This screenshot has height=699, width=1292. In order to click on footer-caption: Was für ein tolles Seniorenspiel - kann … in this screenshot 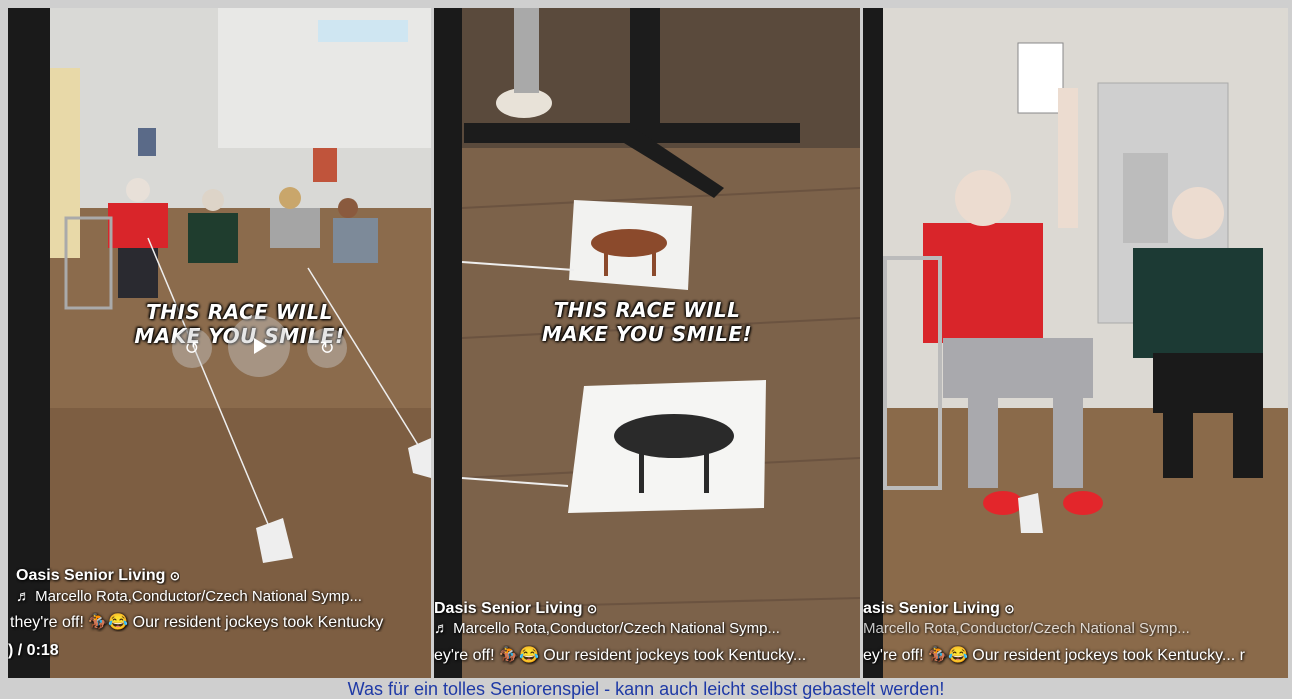, I will do `click(646, 689)`.